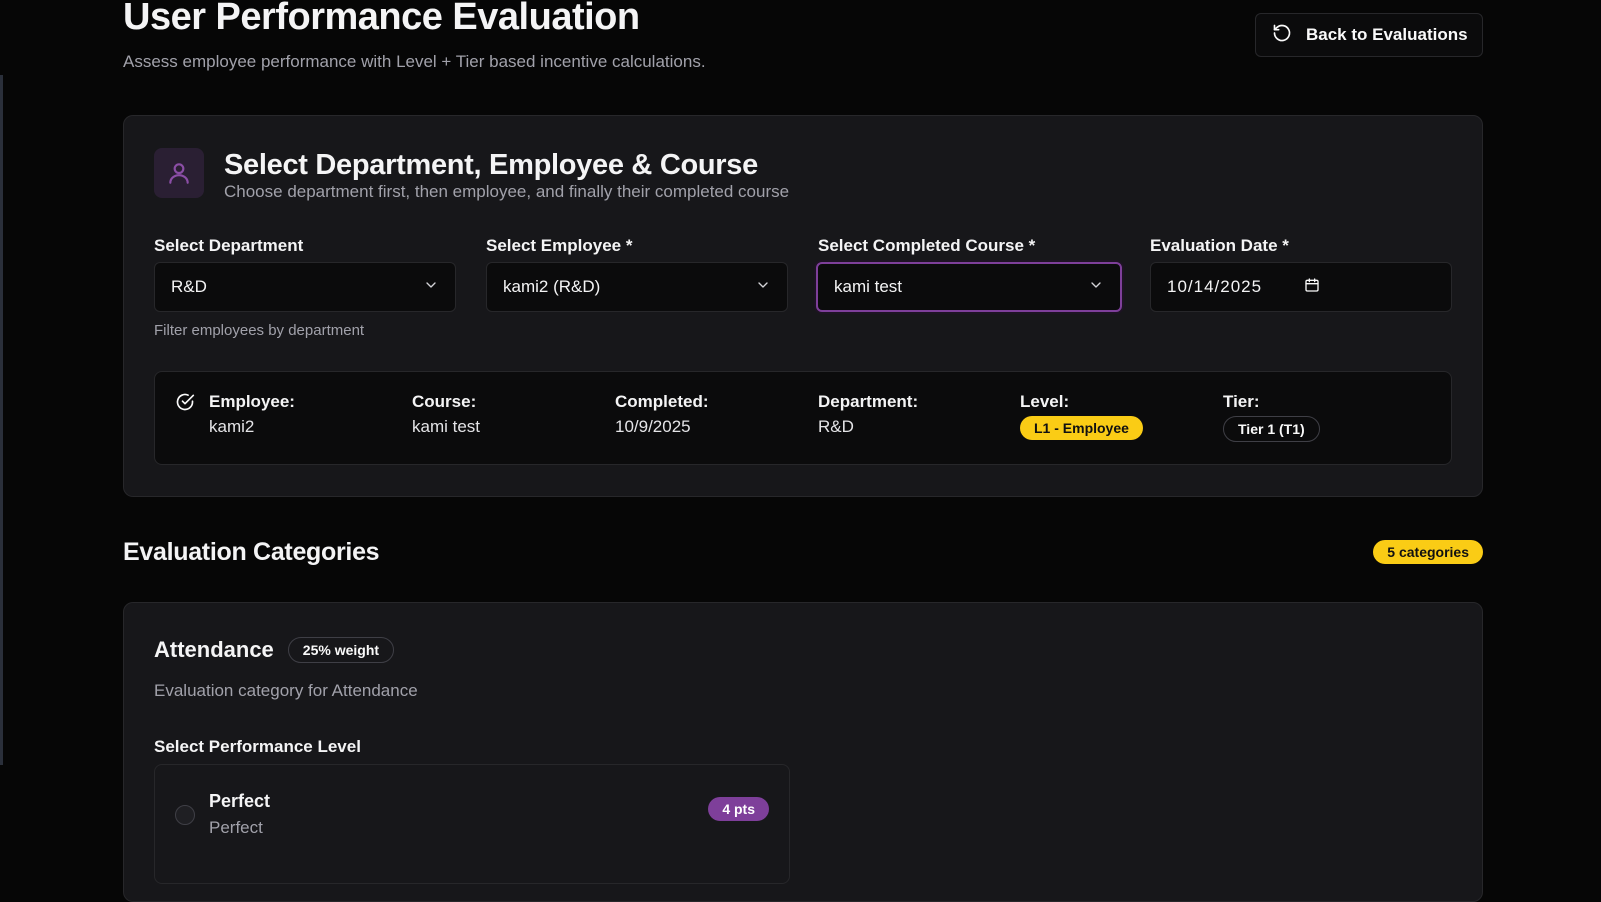 The width and height of the screenshot is (1601, 902). Describe the element at coordinates (836, 426) in the screenshot. I see `summary-department-value: R&D` at that location.